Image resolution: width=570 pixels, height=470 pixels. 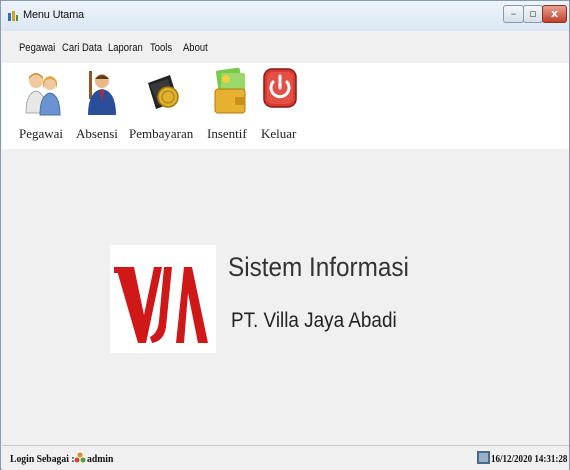 I want to click on maximize-icon: ▫, so click(x=533, y=13).